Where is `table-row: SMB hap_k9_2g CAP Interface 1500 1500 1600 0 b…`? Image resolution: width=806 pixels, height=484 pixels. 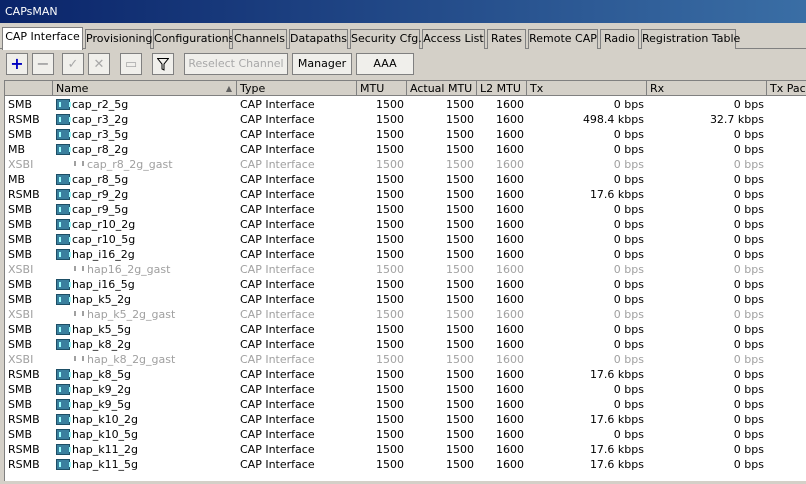
table-row: SMB hap_k9_2g CAP Interface 1500 1500 1600 0 b… is located at coordinates (405, 389).